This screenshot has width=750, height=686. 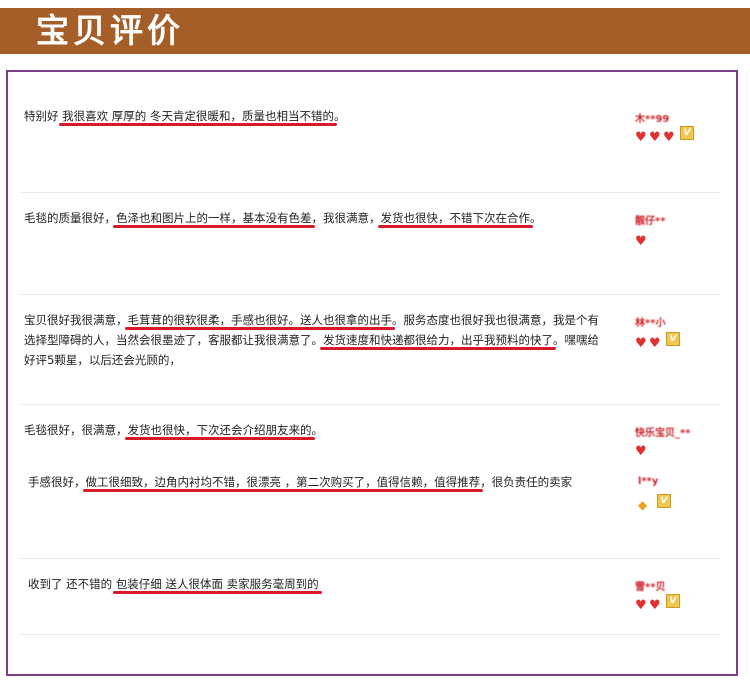 What do you see at coordinates (643, 505) in the screenshot?
I see `diamond-rank-icon: ◆` at bounding box center [643, 505].